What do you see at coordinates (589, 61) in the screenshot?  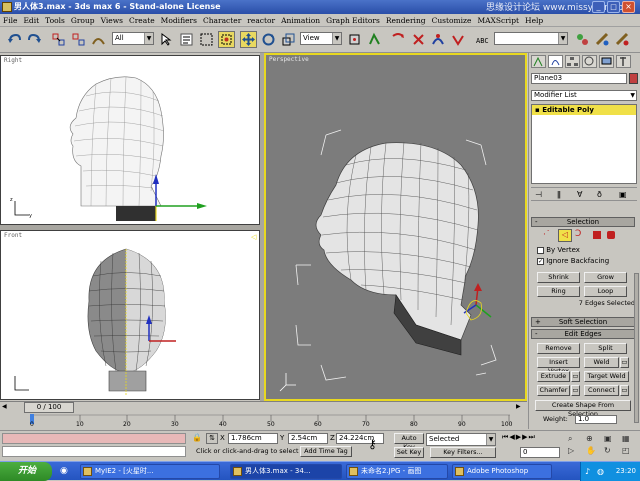 I see `motion-tab-icon` at bounding box center [589, 61].